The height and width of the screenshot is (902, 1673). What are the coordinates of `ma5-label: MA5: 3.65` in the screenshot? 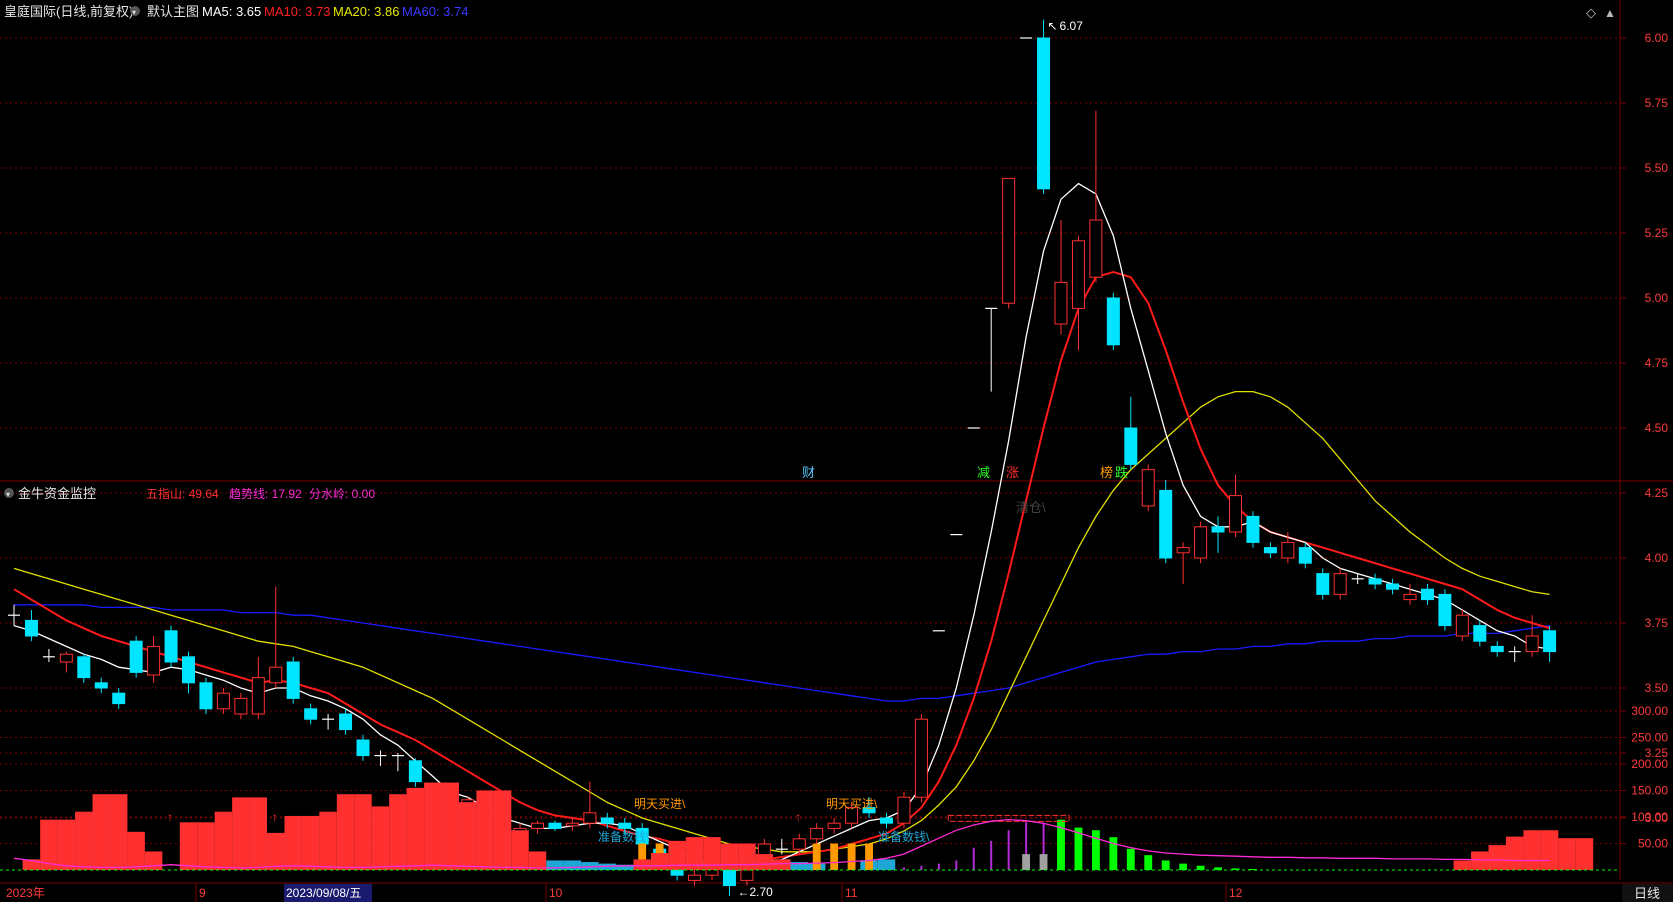 It's located at (231, 11).